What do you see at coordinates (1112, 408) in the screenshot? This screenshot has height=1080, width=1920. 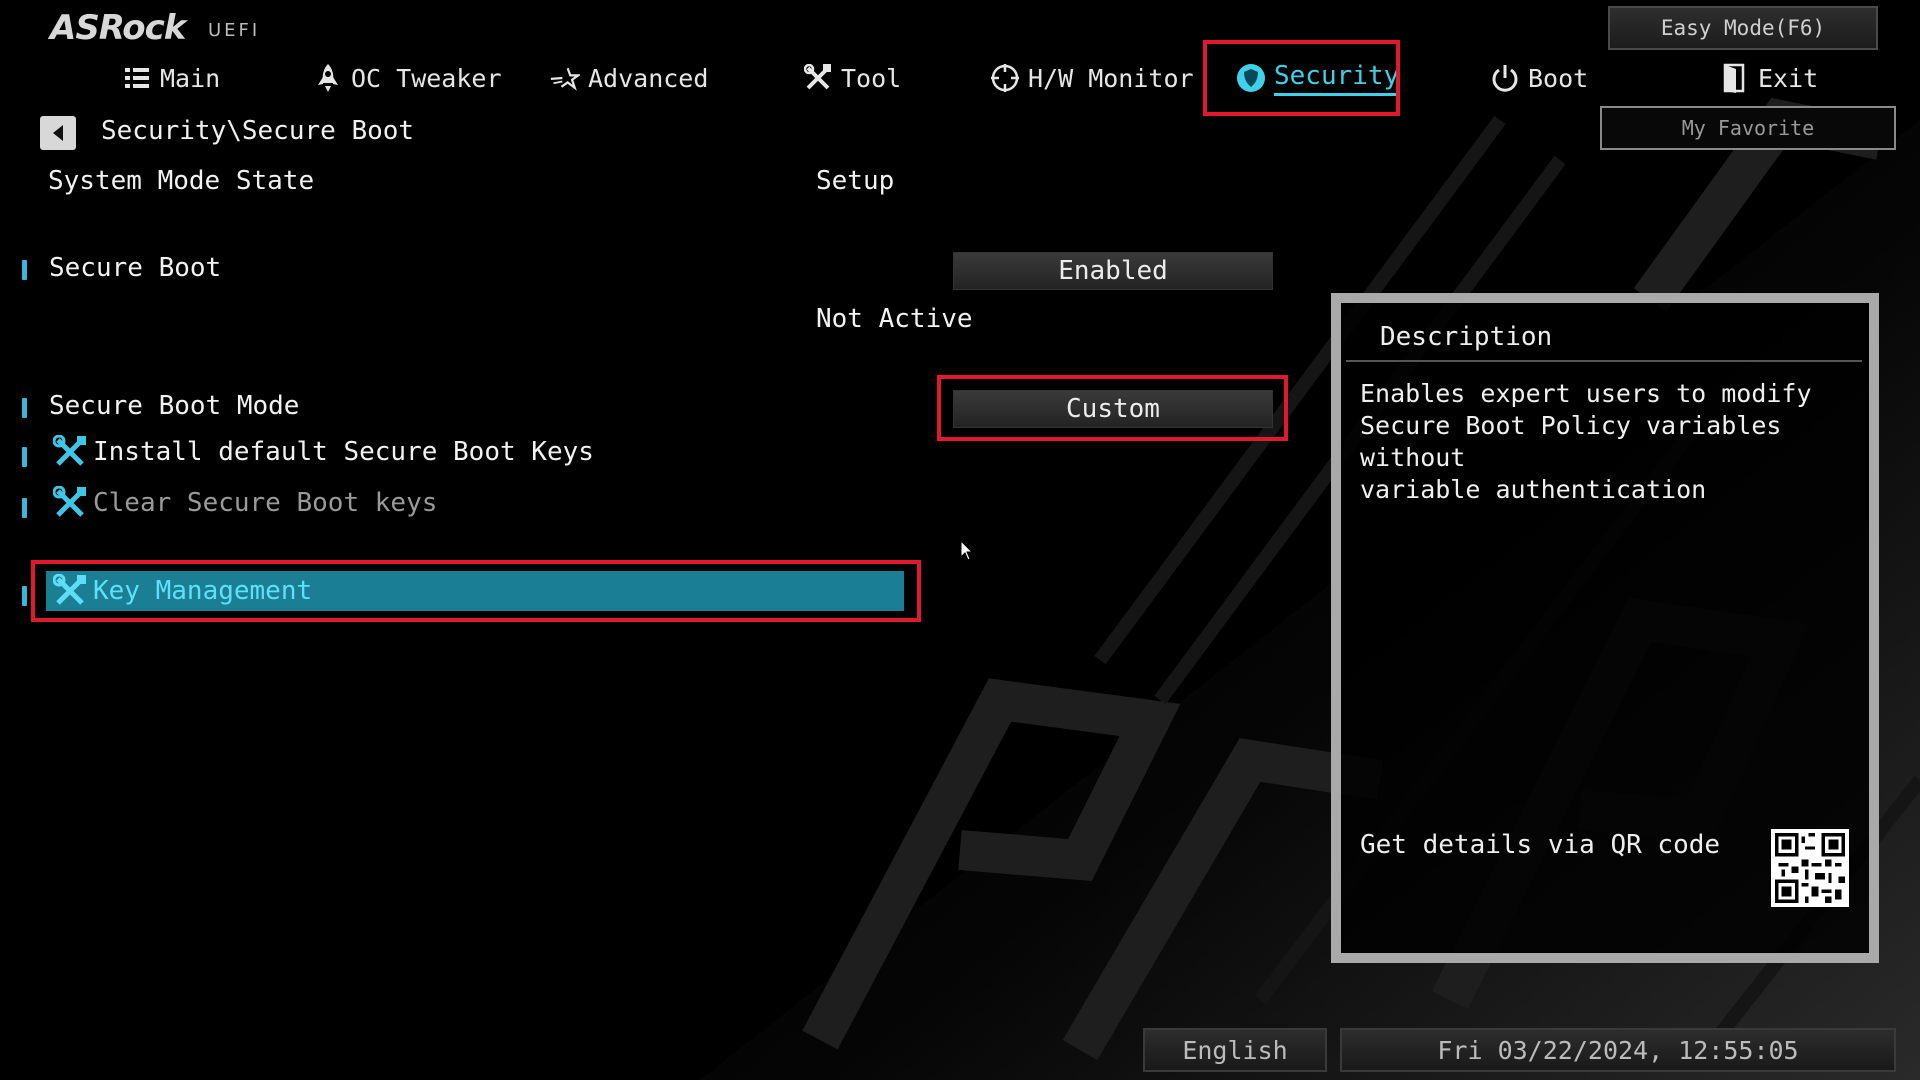 I see `annotation-box-secure-boot-mode` at bounding box center [1112, 408].